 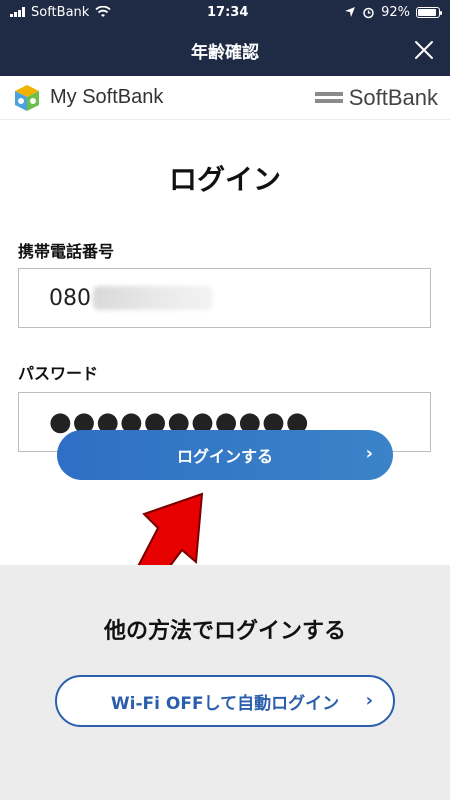 I want to click on my-softbank-cube-icon, so click(x=27, y=97).